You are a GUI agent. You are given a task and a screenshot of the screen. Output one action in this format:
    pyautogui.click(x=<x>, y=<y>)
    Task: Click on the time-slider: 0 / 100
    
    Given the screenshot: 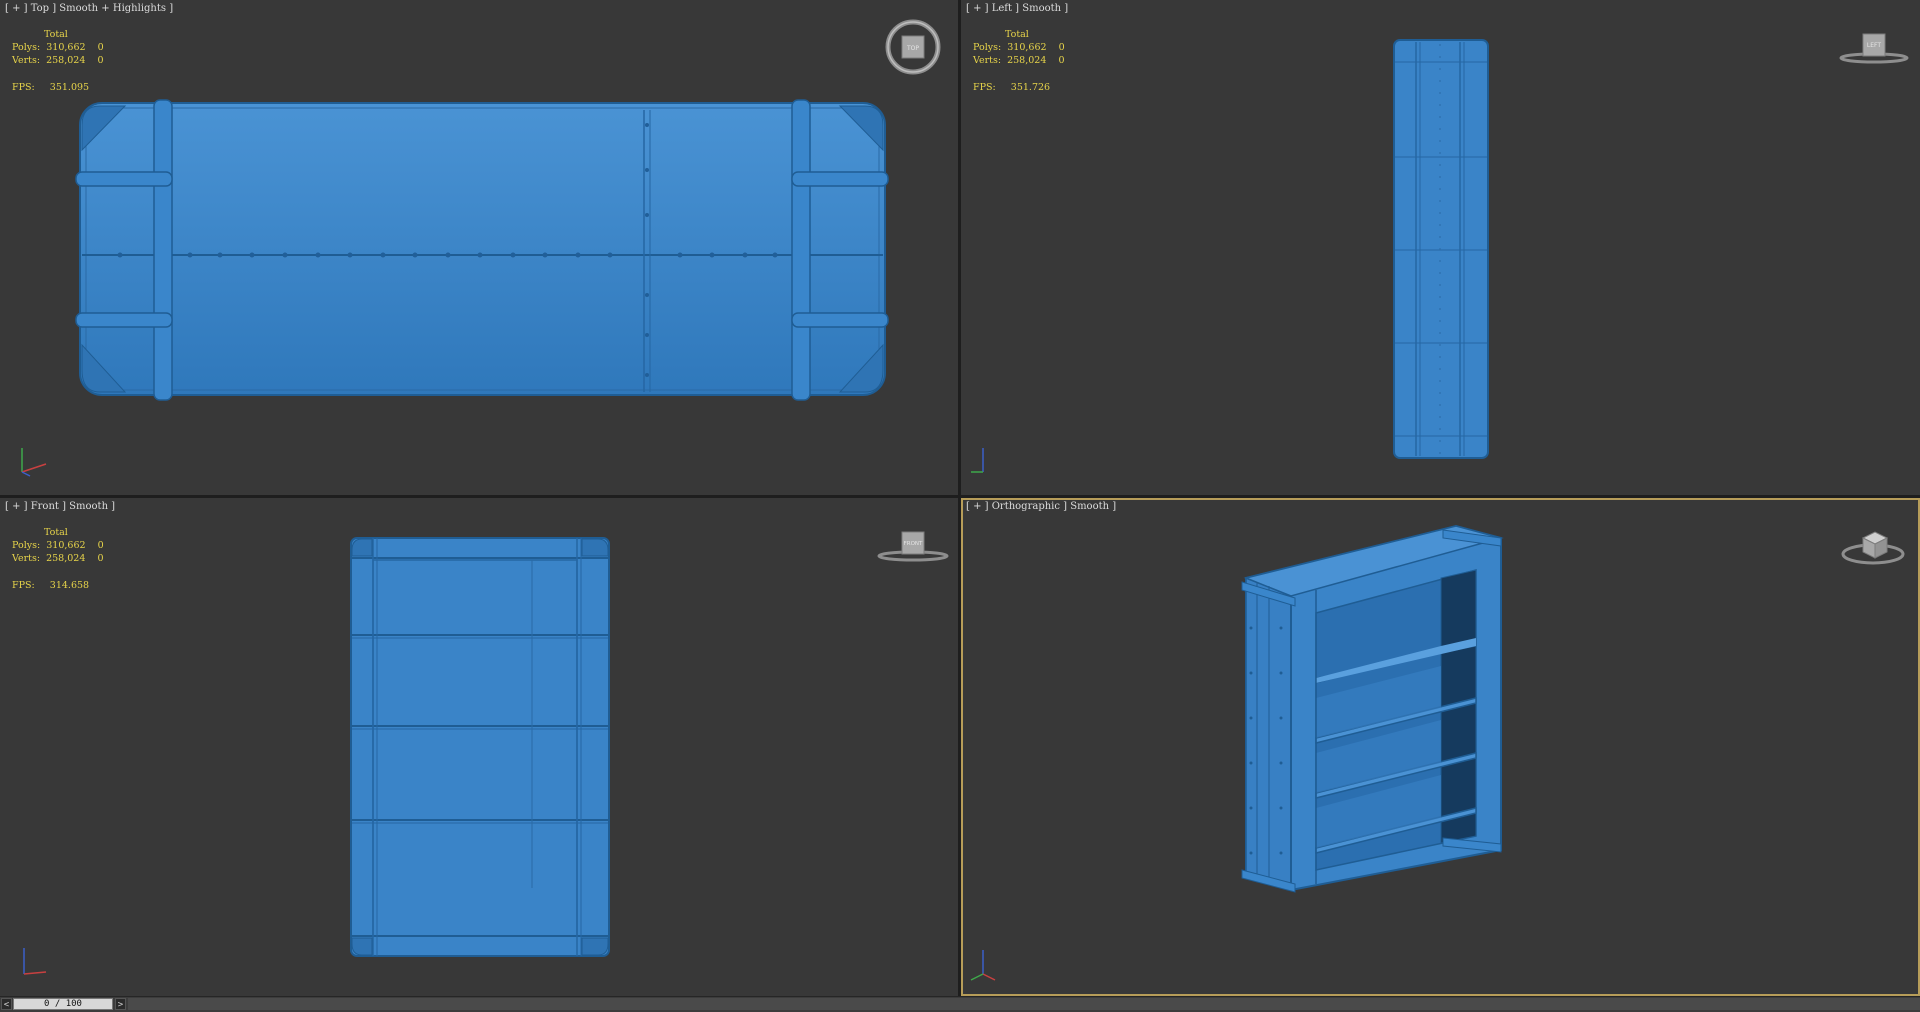 What is the action you would take?
    pyautogui.click(x=63, y=1004)
    